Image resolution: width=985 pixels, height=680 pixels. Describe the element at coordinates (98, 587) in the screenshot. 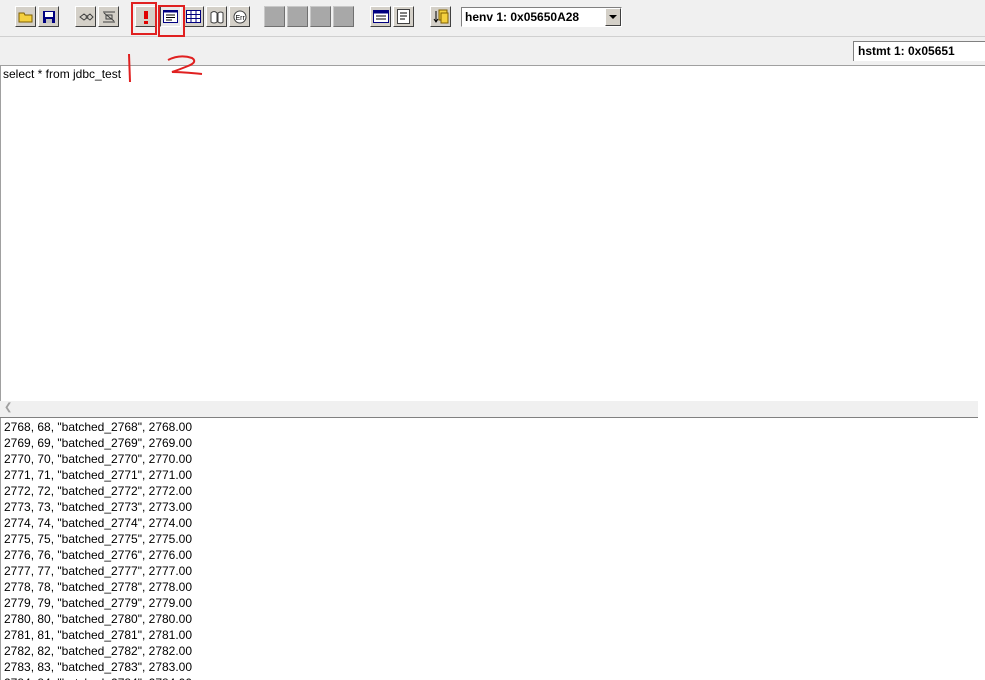

I see `result-row: 2778, 78, "batched_2778", 2778.00` at that location.